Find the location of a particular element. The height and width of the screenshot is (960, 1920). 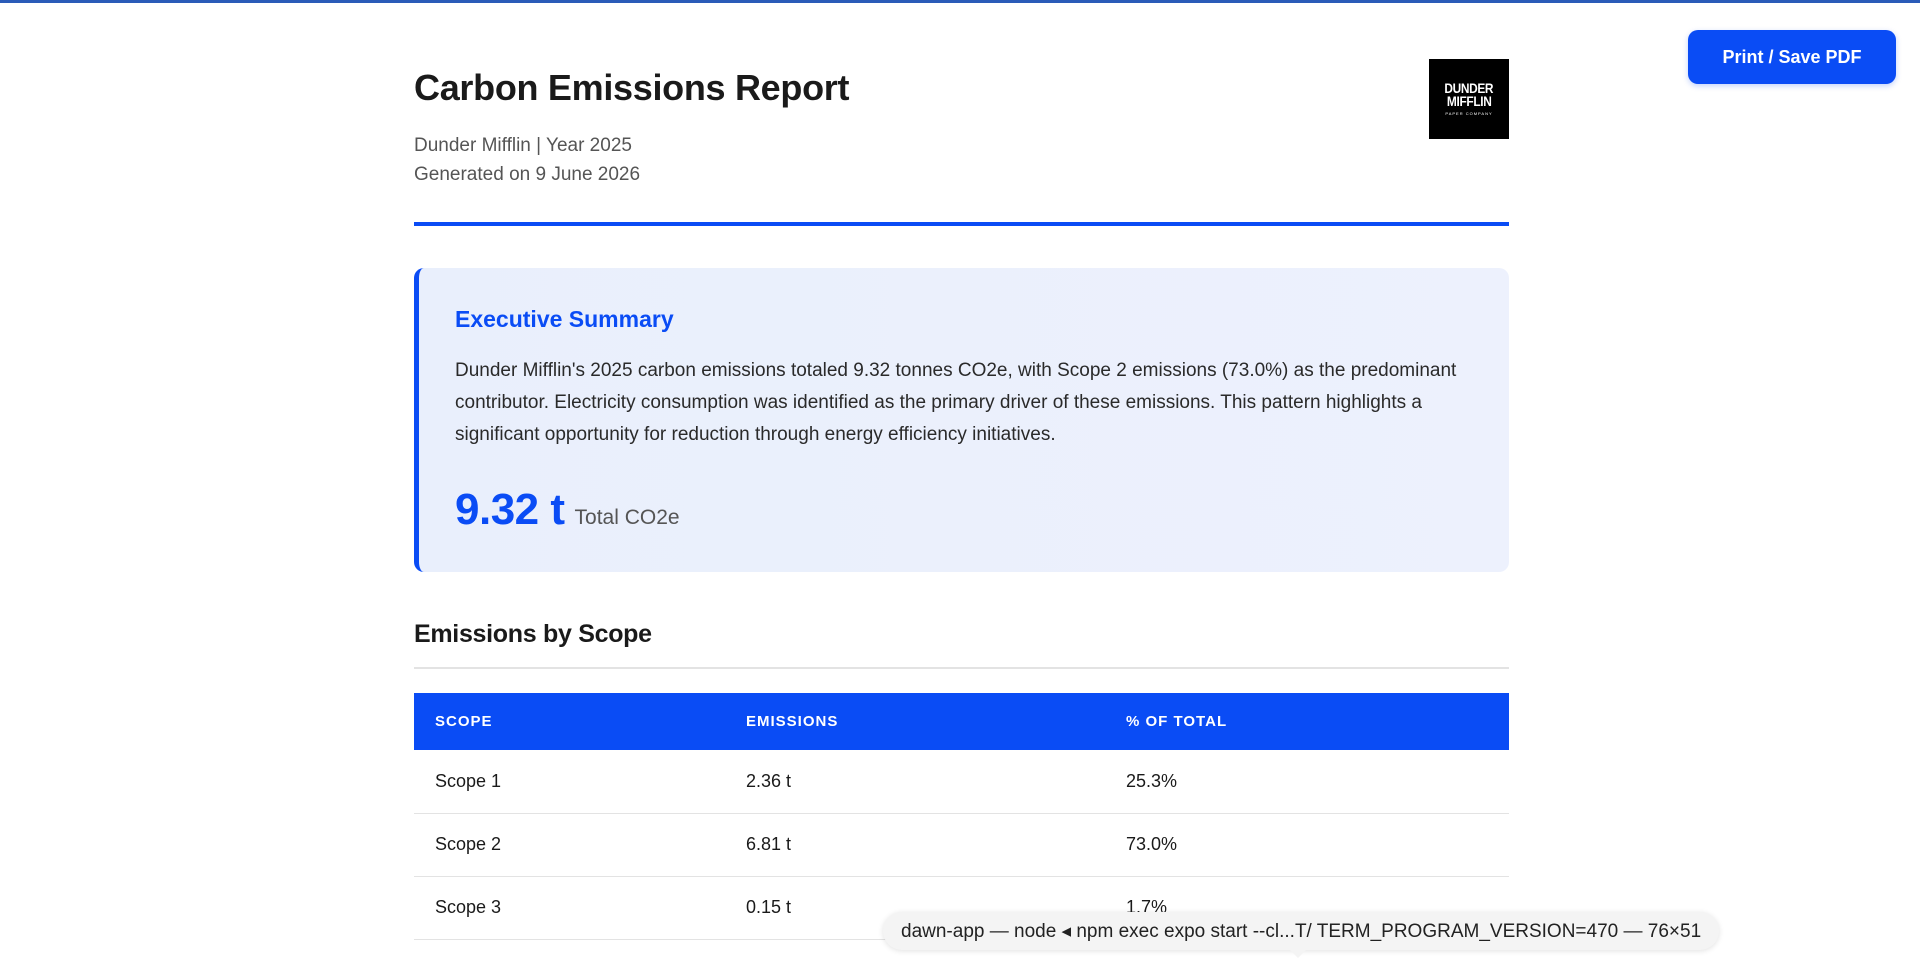

cell-scope: Scope 2 is located at coordinates (569, 845).